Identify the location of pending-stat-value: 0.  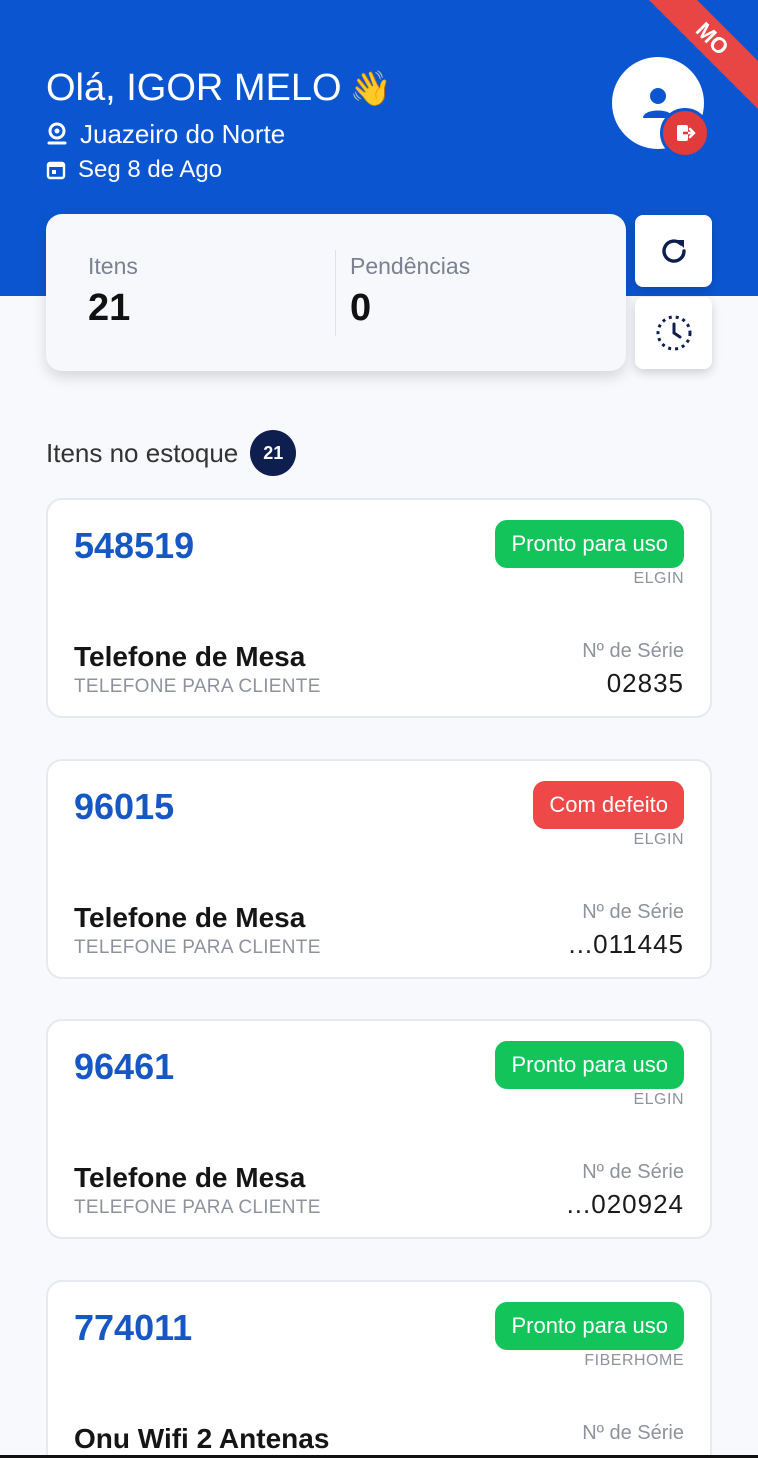
(361, 308).